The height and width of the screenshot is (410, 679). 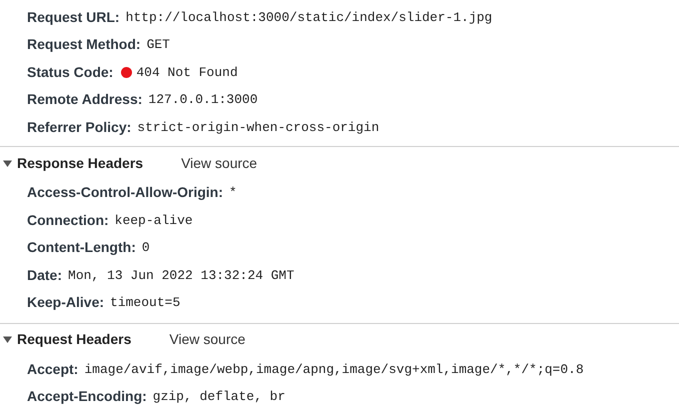 What do you see at coordinates (158, 45) in the screenshot?
I see `header-value: GET` at bounding box center [158, 45].